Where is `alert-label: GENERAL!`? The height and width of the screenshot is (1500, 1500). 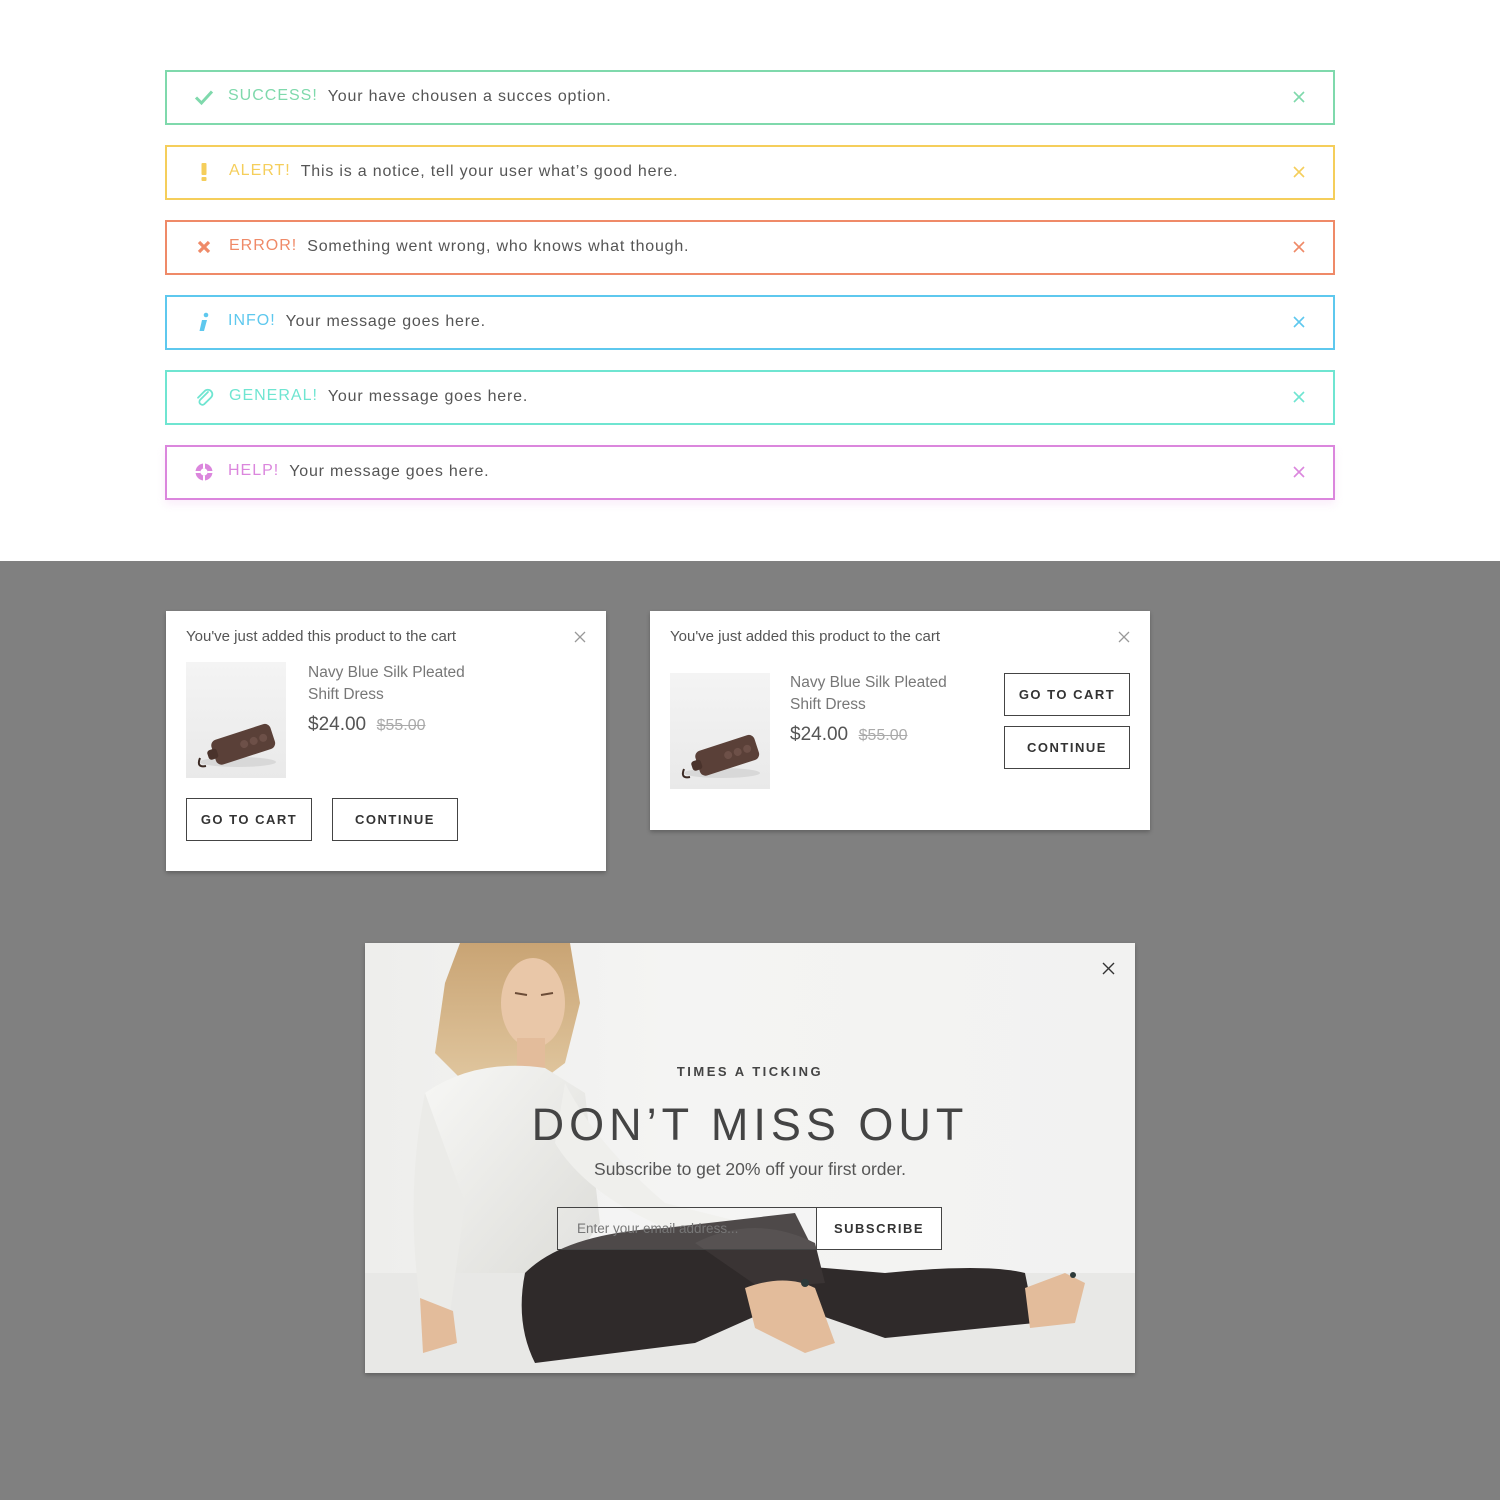 alert-label: GENERAL! is located at coordinates (273, 395).